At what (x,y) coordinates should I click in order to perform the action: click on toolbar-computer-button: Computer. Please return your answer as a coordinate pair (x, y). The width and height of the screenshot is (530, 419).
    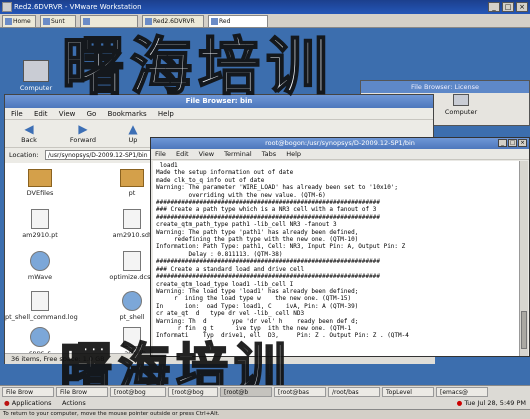
    Looking at the image, I should click on (461, 105).